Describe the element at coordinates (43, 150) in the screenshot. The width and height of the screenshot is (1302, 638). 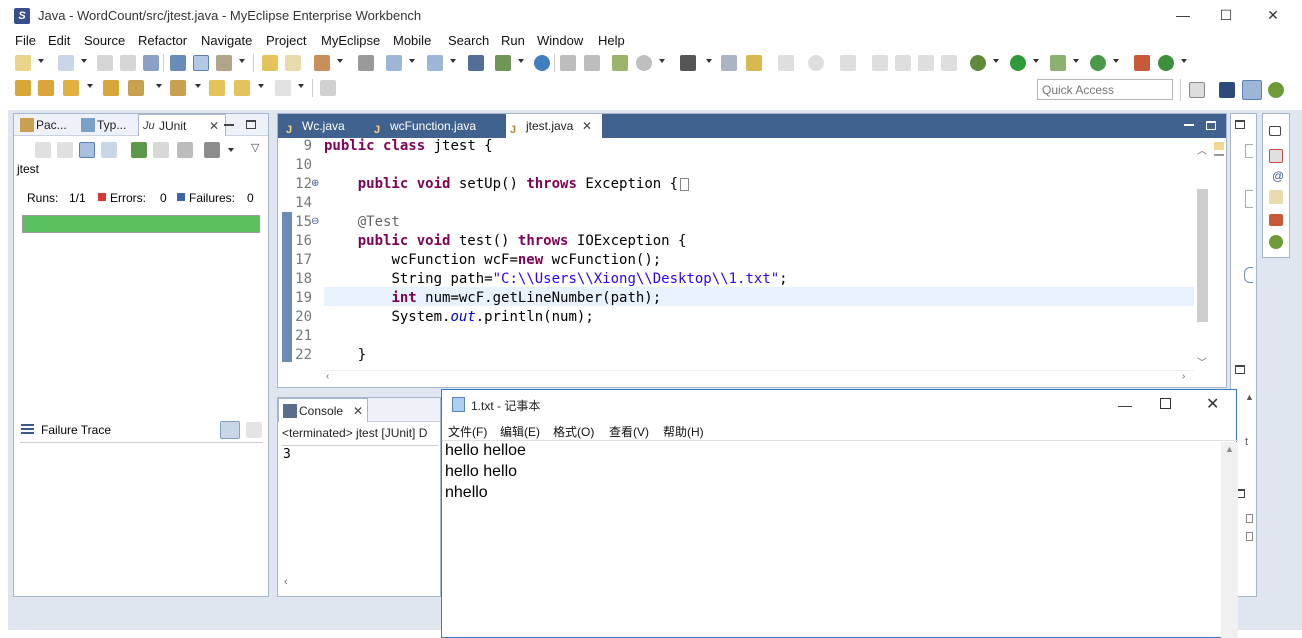
I see `next-failure-icon` at that location.